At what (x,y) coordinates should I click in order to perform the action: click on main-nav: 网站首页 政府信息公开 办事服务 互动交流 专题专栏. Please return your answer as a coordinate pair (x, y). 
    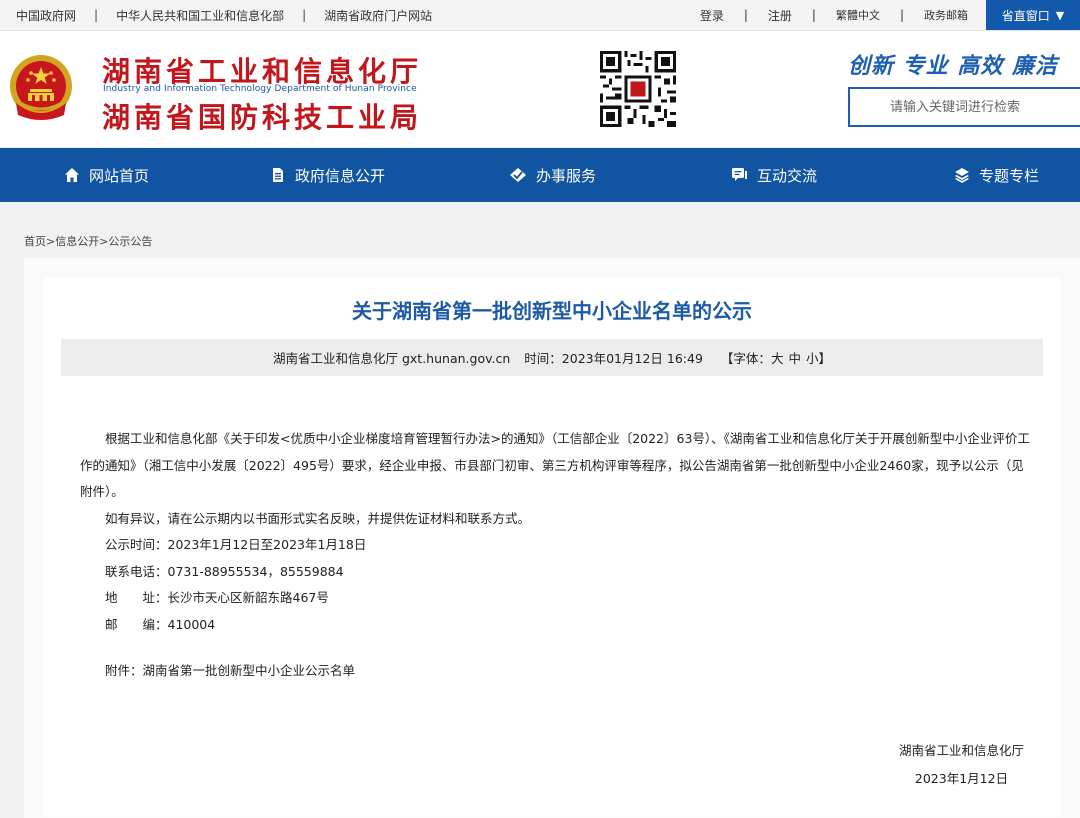
    Looking at the image, I should click on (540, 175).